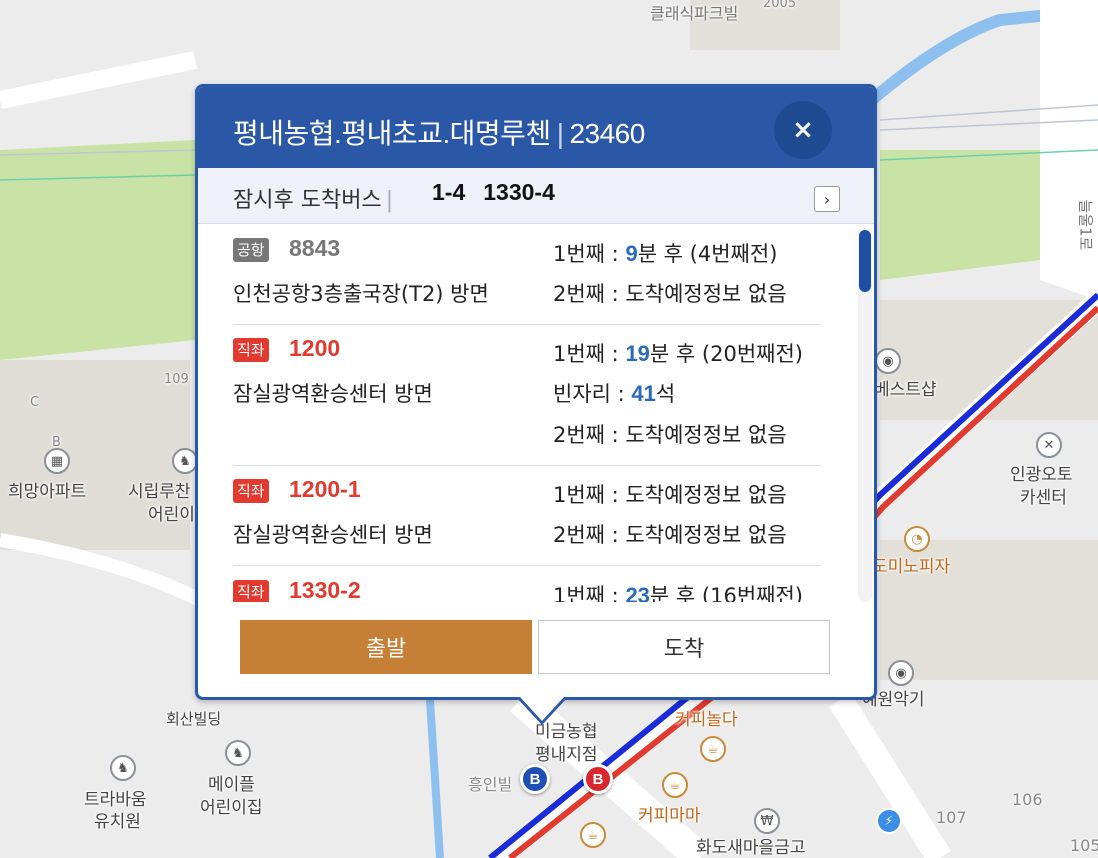 The image size is (1098, 858). I want to click on map-label-107: 107, so click(951, 817).